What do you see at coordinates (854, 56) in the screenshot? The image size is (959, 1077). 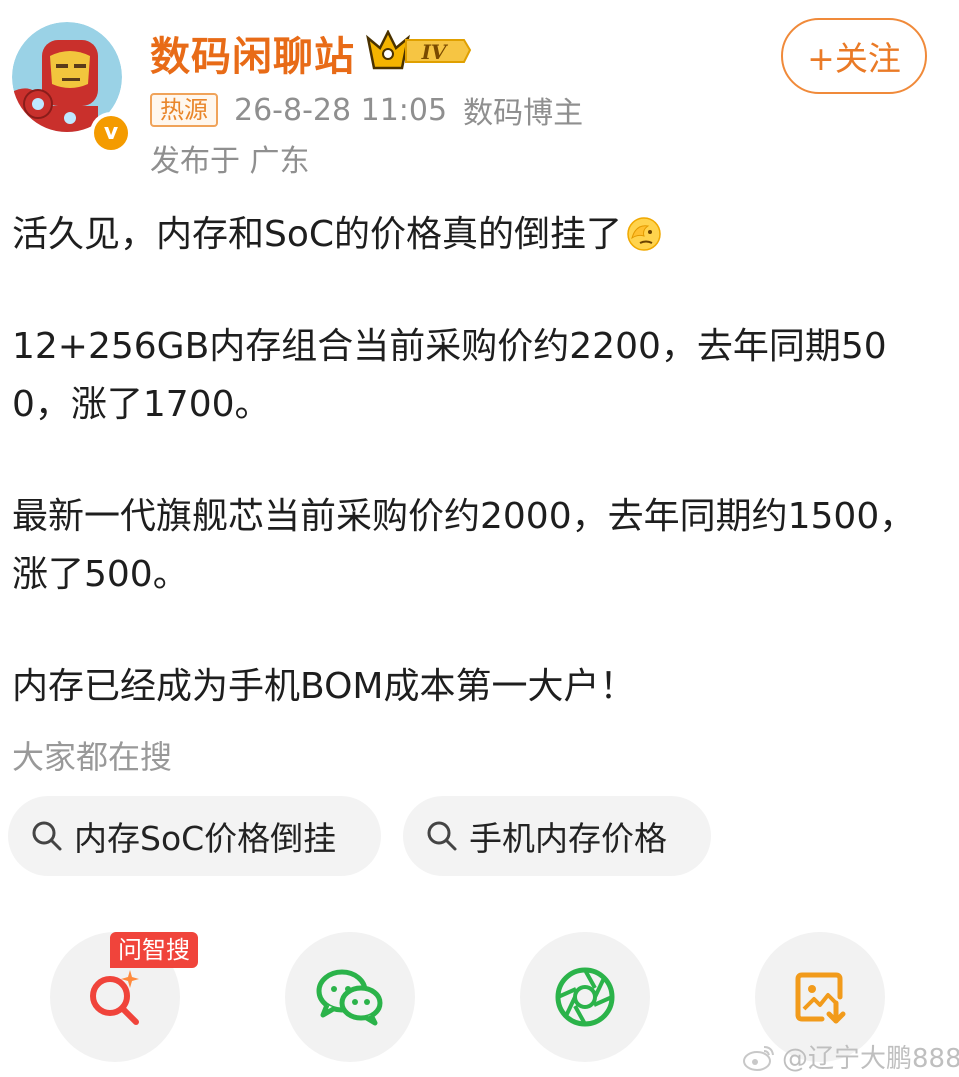 I see `follow-button: +关注` at bounding box center [854, 56].